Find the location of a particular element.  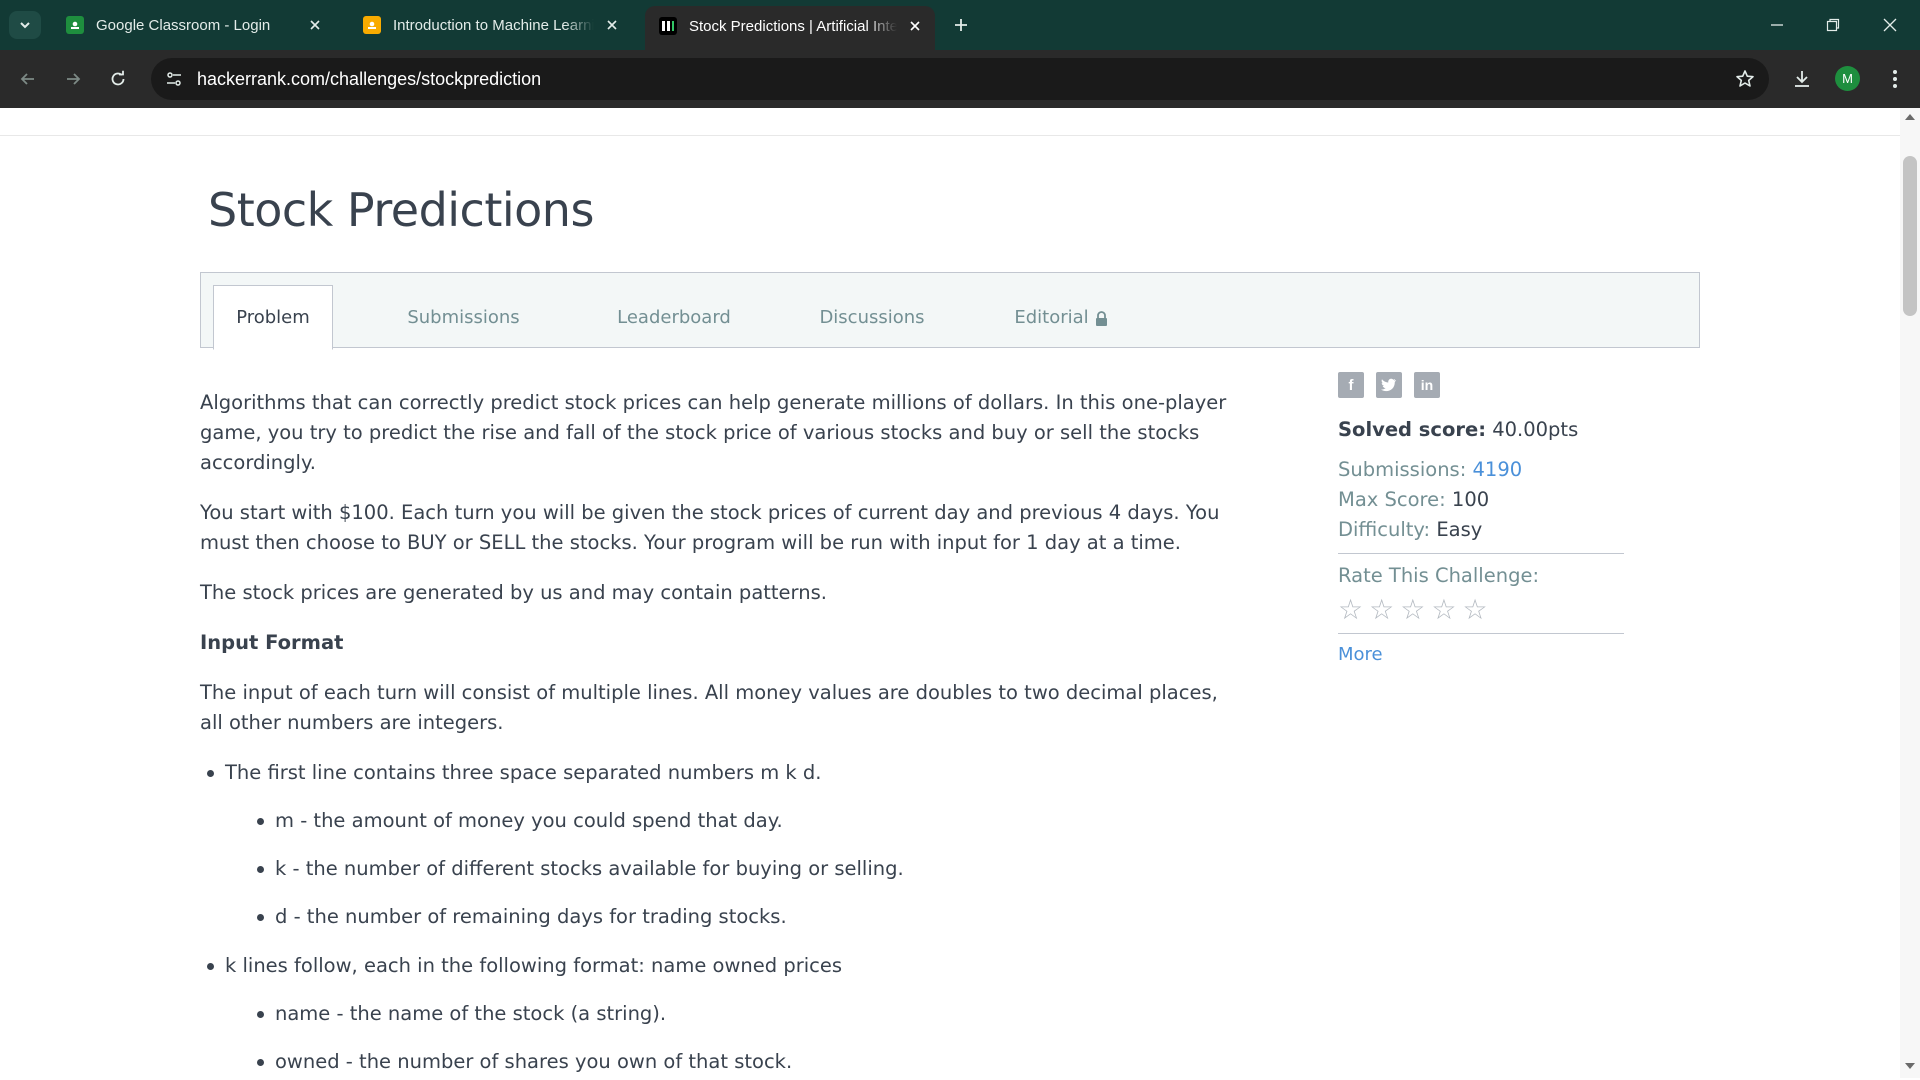

max-score-value: 100 is located at coordinates (1470, 499).